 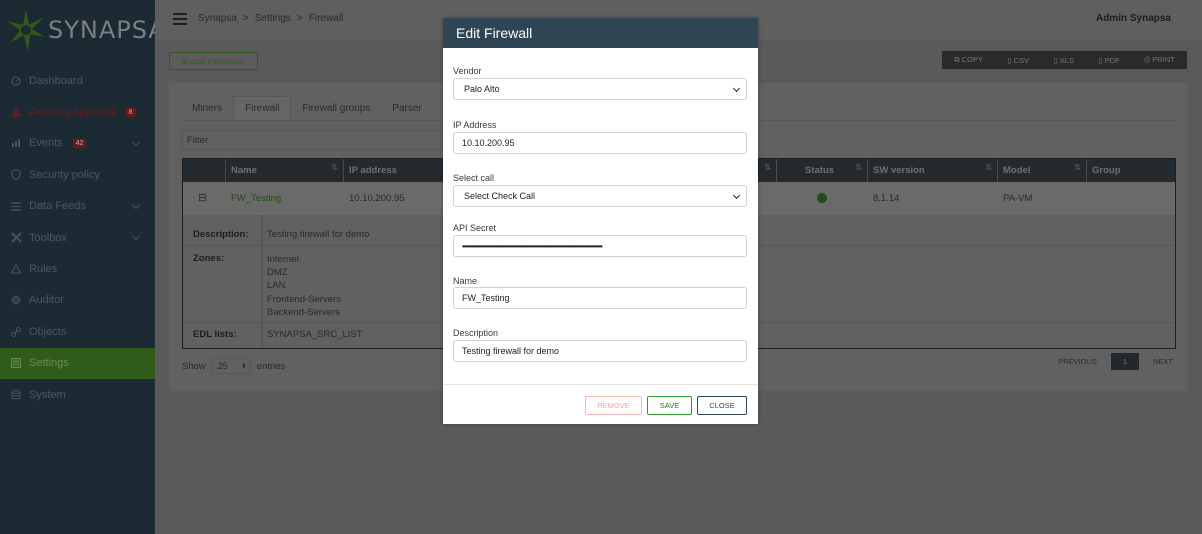 I want to click on breadcrumb-item: Synapsa, so click(x=217, y=18).